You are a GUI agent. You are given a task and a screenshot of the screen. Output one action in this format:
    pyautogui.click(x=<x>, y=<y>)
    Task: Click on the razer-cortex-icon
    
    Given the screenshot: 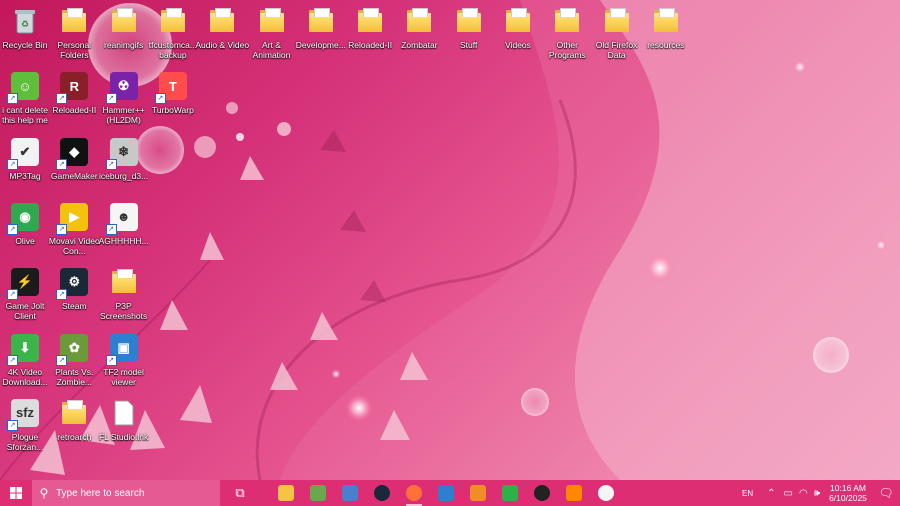 What is the action you would take?
    pyautogui.click(x=510, y=493)
    